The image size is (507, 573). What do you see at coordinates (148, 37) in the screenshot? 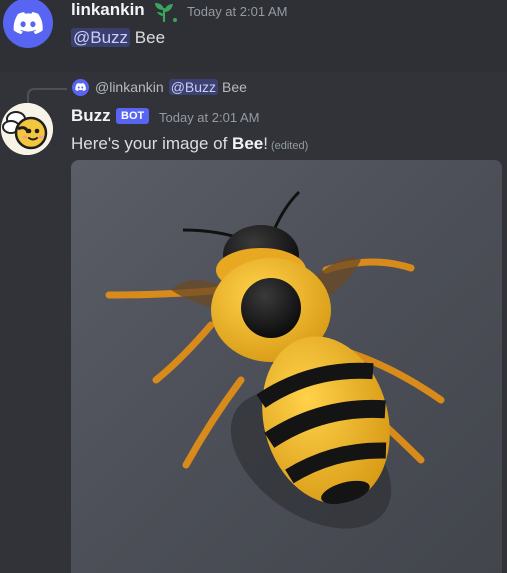
I see `message-text: Bee` at bounding box center [148, 37].